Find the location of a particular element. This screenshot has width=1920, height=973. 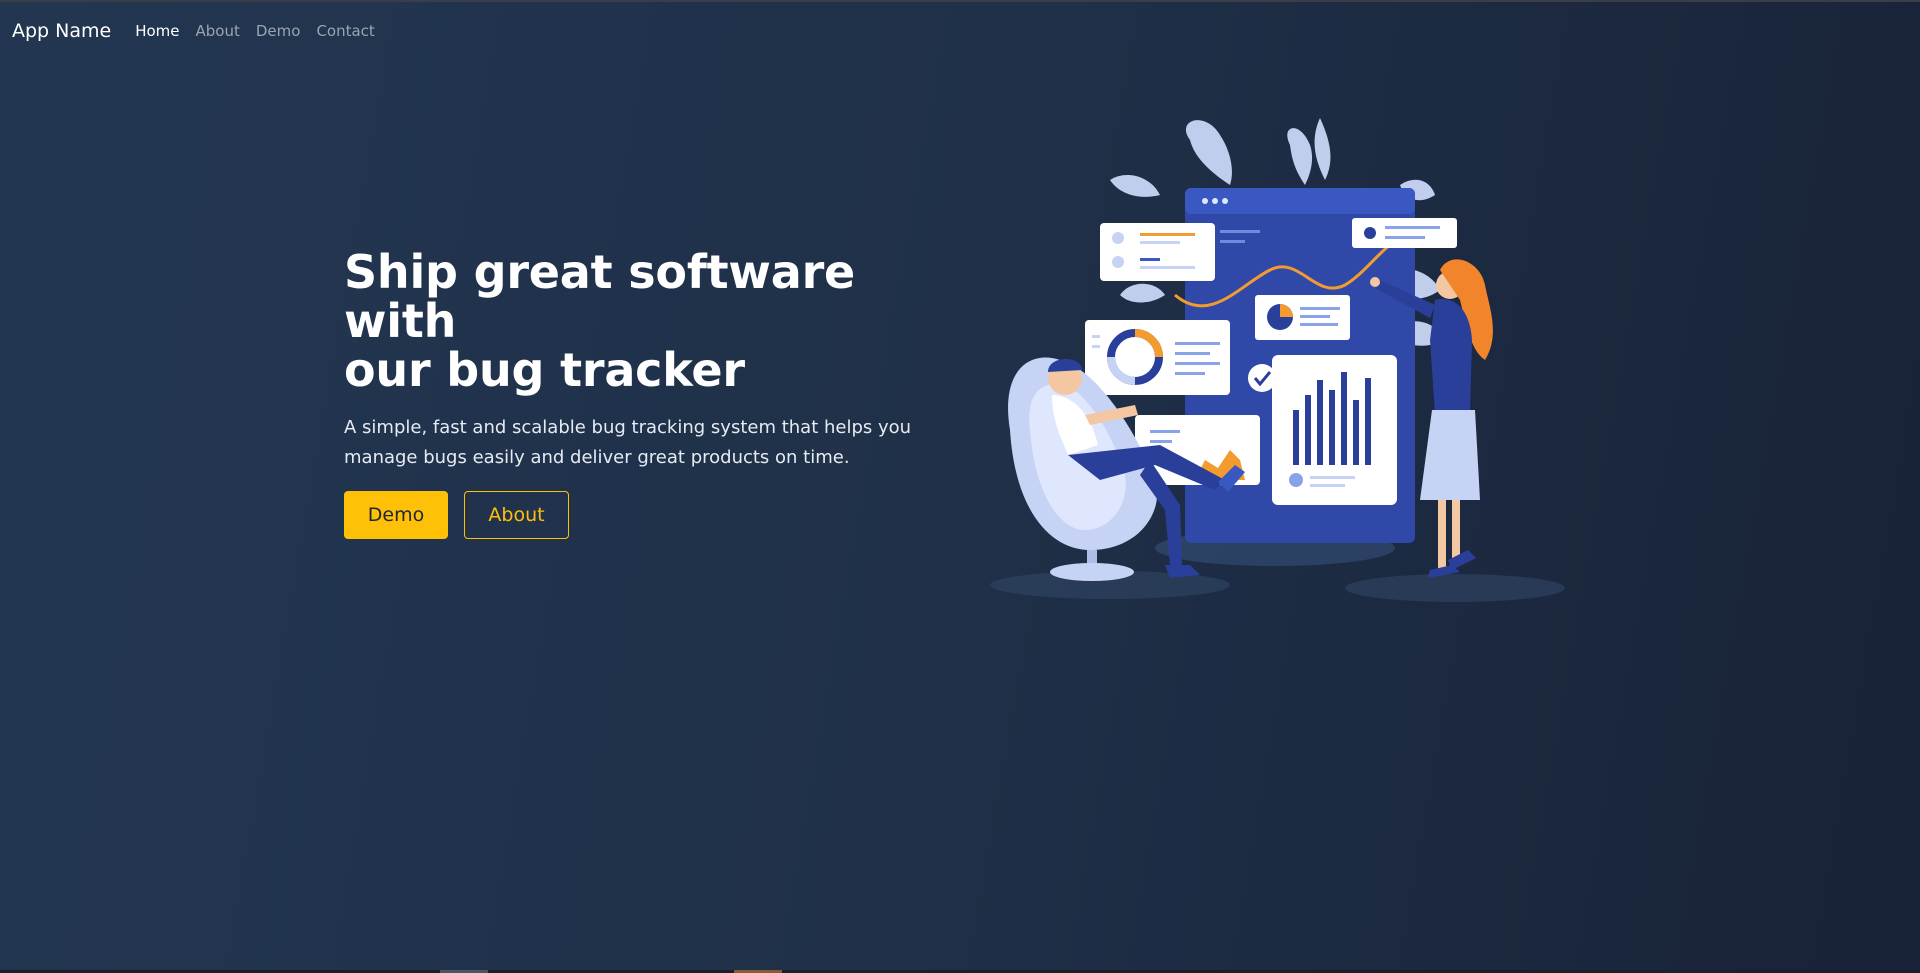

hero-actions: Demo About is located at coordinates (654, 515).